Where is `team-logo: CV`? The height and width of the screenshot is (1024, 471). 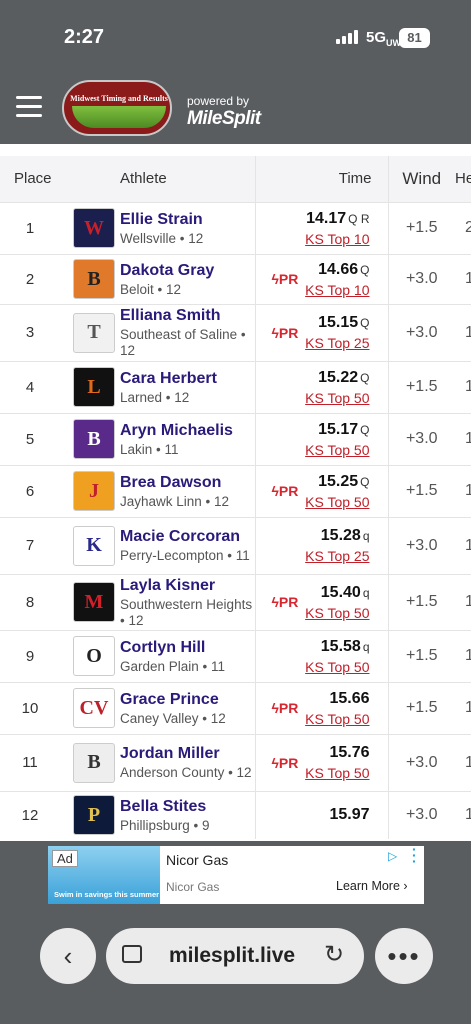 team-logo: CV is located at coordinates (94, 708).